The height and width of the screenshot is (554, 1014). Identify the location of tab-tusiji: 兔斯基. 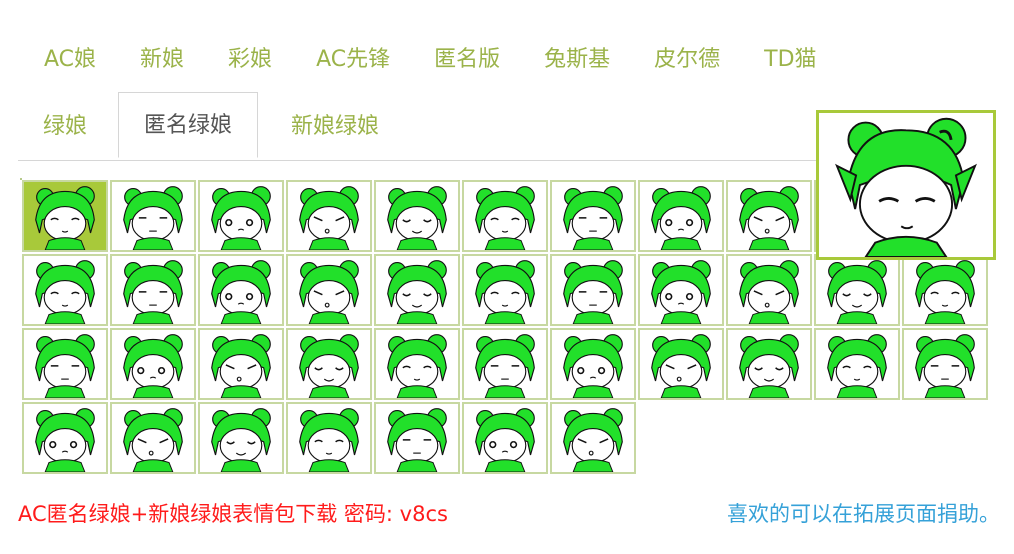
(577, 61).